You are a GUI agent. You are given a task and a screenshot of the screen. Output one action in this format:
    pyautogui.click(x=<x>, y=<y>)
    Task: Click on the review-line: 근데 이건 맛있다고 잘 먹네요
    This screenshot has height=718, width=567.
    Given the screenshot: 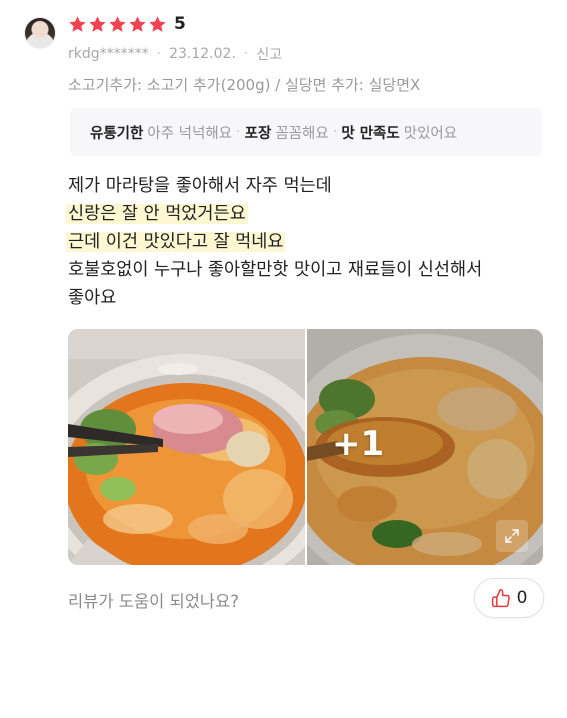 What is the action you would take?
    pyautogui.click(x=304, y=242)
    